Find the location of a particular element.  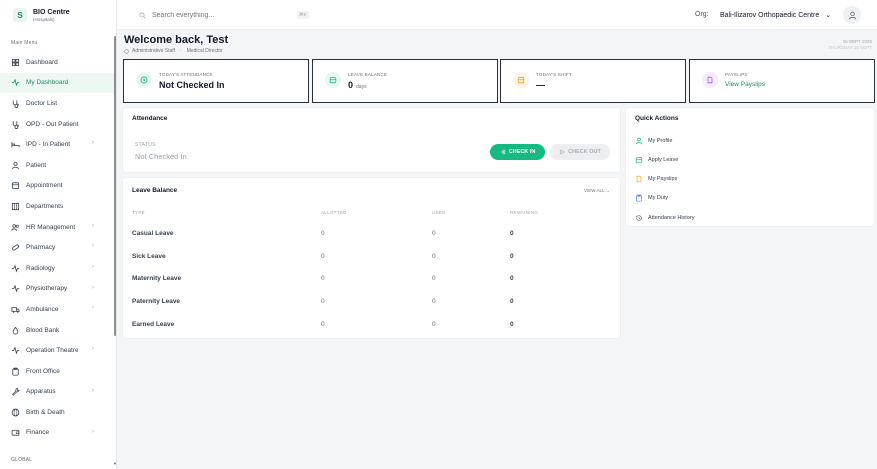

search-input is located at coordinates (222, 15).